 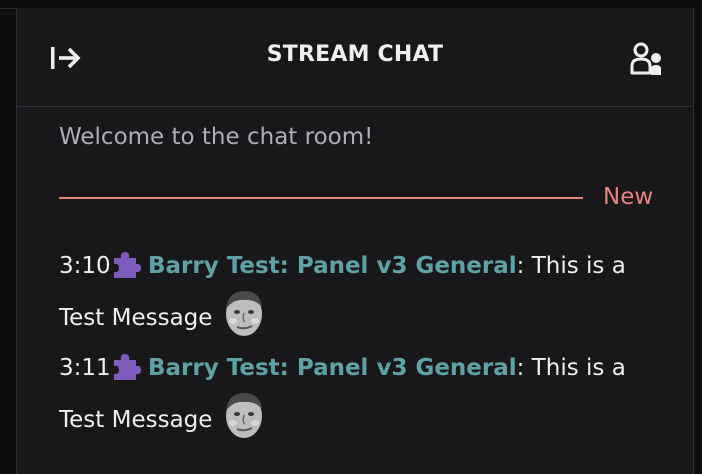 What do you see at coordinates (628, 197) in the screenshot?
I see `new-messages-label: New` at bounding box center [628, 197].